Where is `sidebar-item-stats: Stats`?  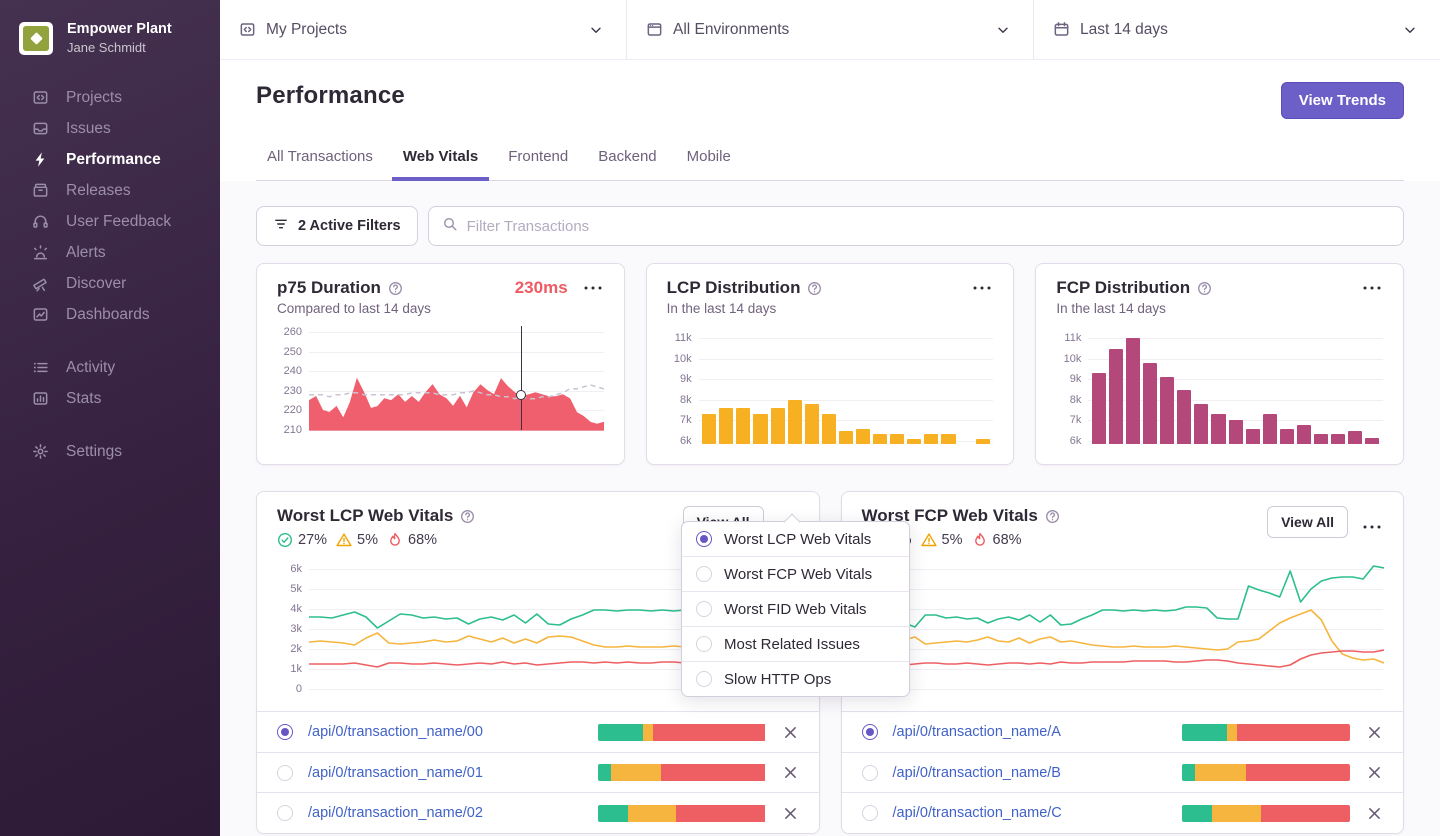
sidebar-item-stats: Stats is located at coordinates (110, 398).